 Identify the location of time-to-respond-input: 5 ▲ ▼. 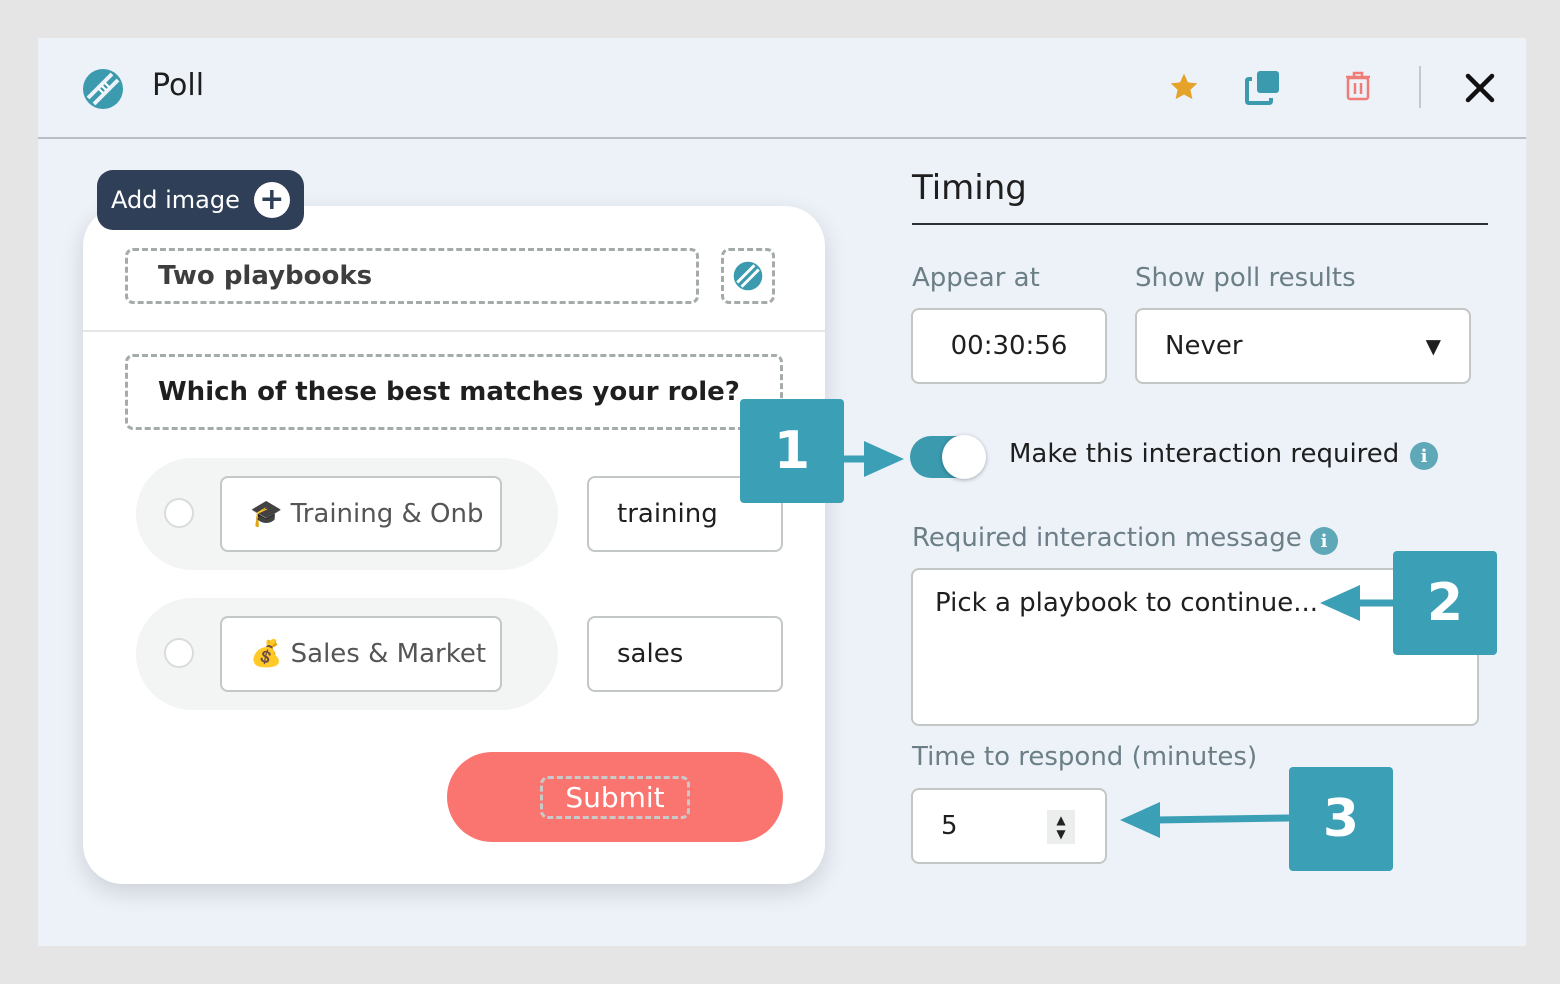
(1009, 826).